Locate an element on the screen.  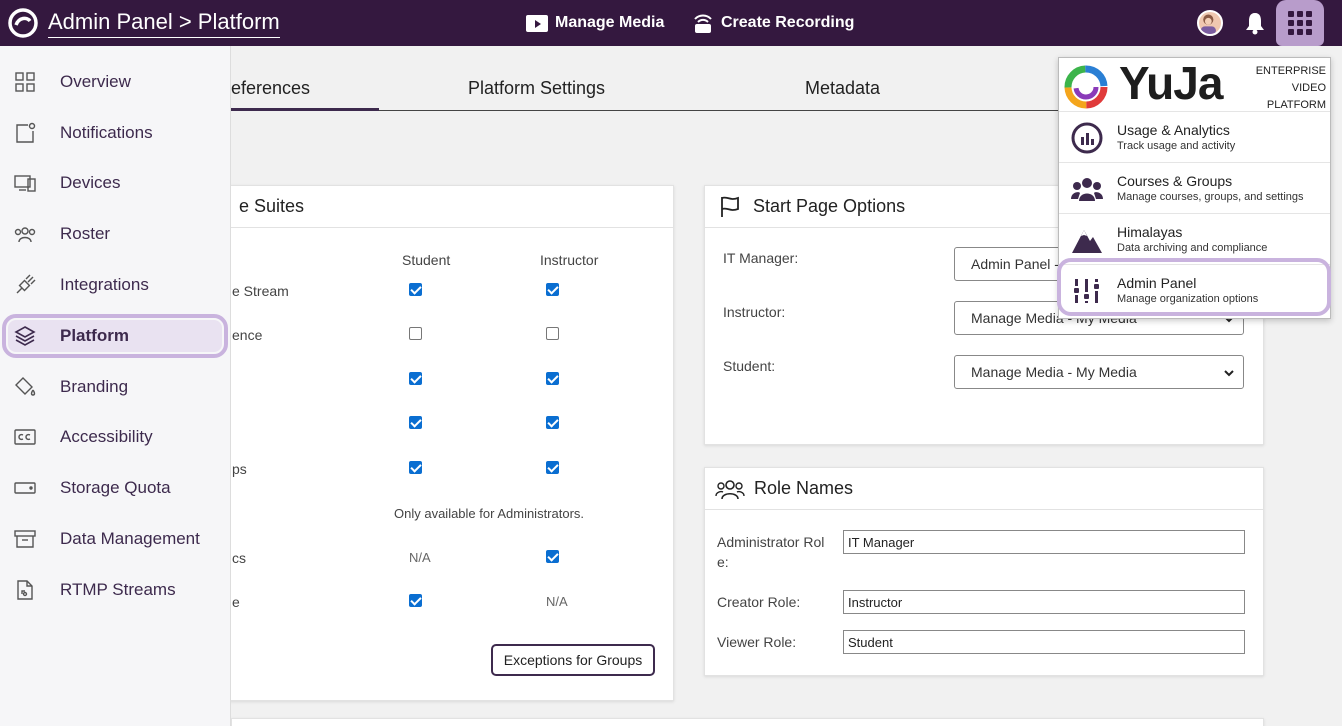
viewer-role-label: Viewer Role: is located at coordinates (757, 642).